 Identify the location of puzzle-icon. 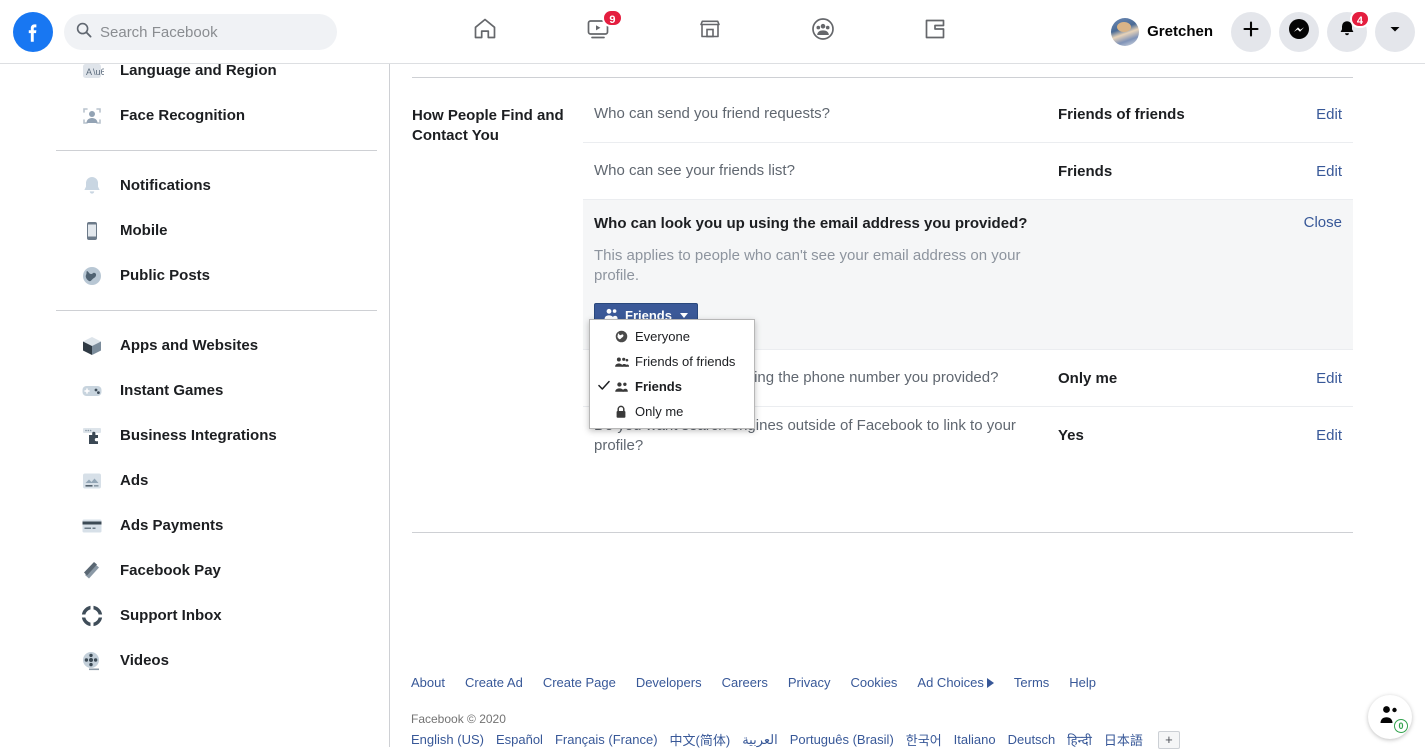
(92, 436).